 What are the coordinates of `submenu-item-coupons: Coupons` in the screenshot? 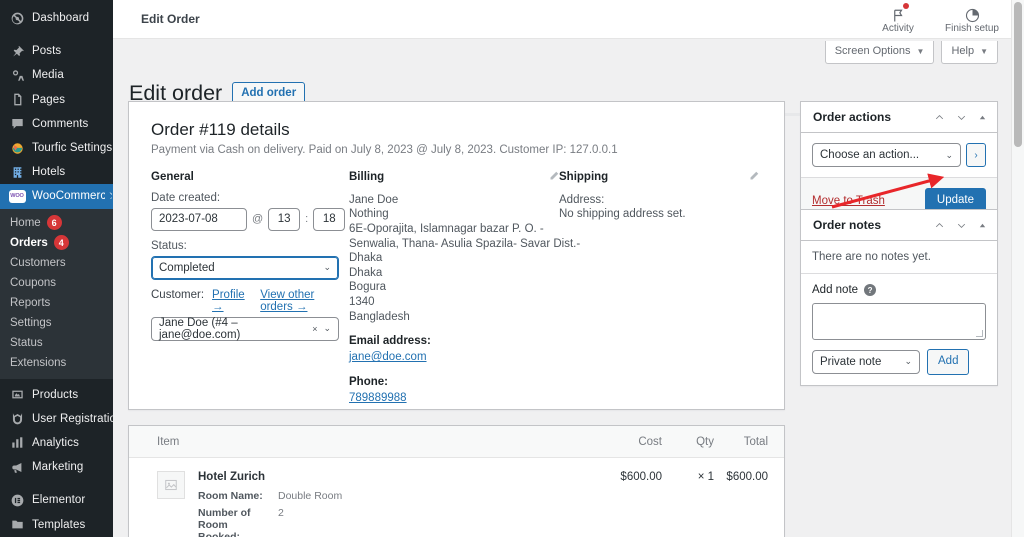 It's located at (56, 283).